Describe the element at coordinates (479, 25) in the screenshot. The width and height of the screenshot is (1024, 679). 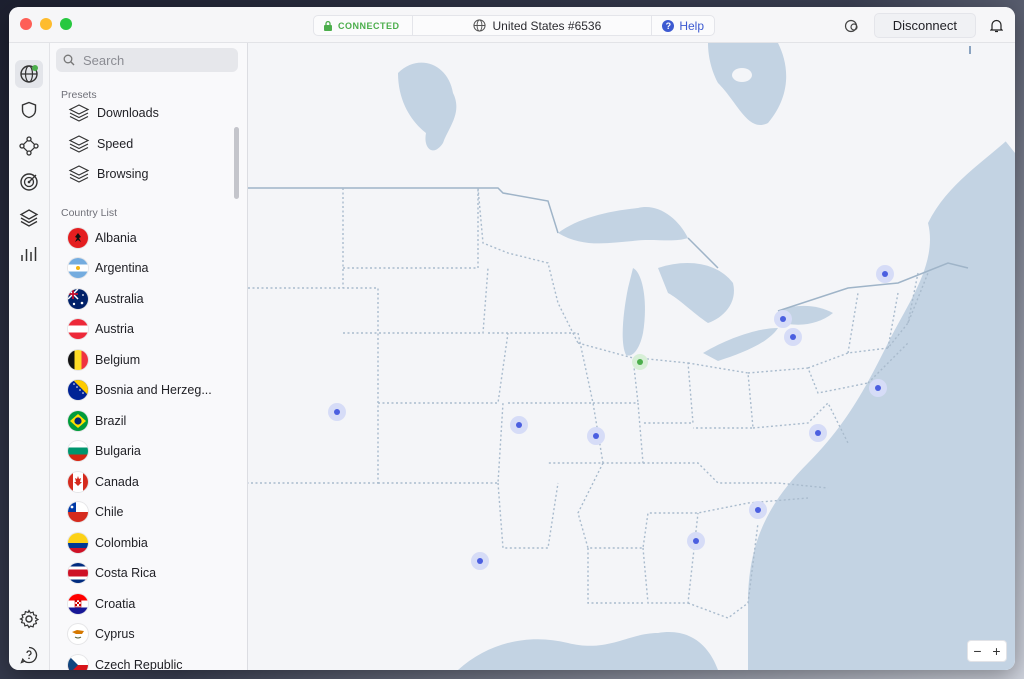
I see `globe-icon` at that location.